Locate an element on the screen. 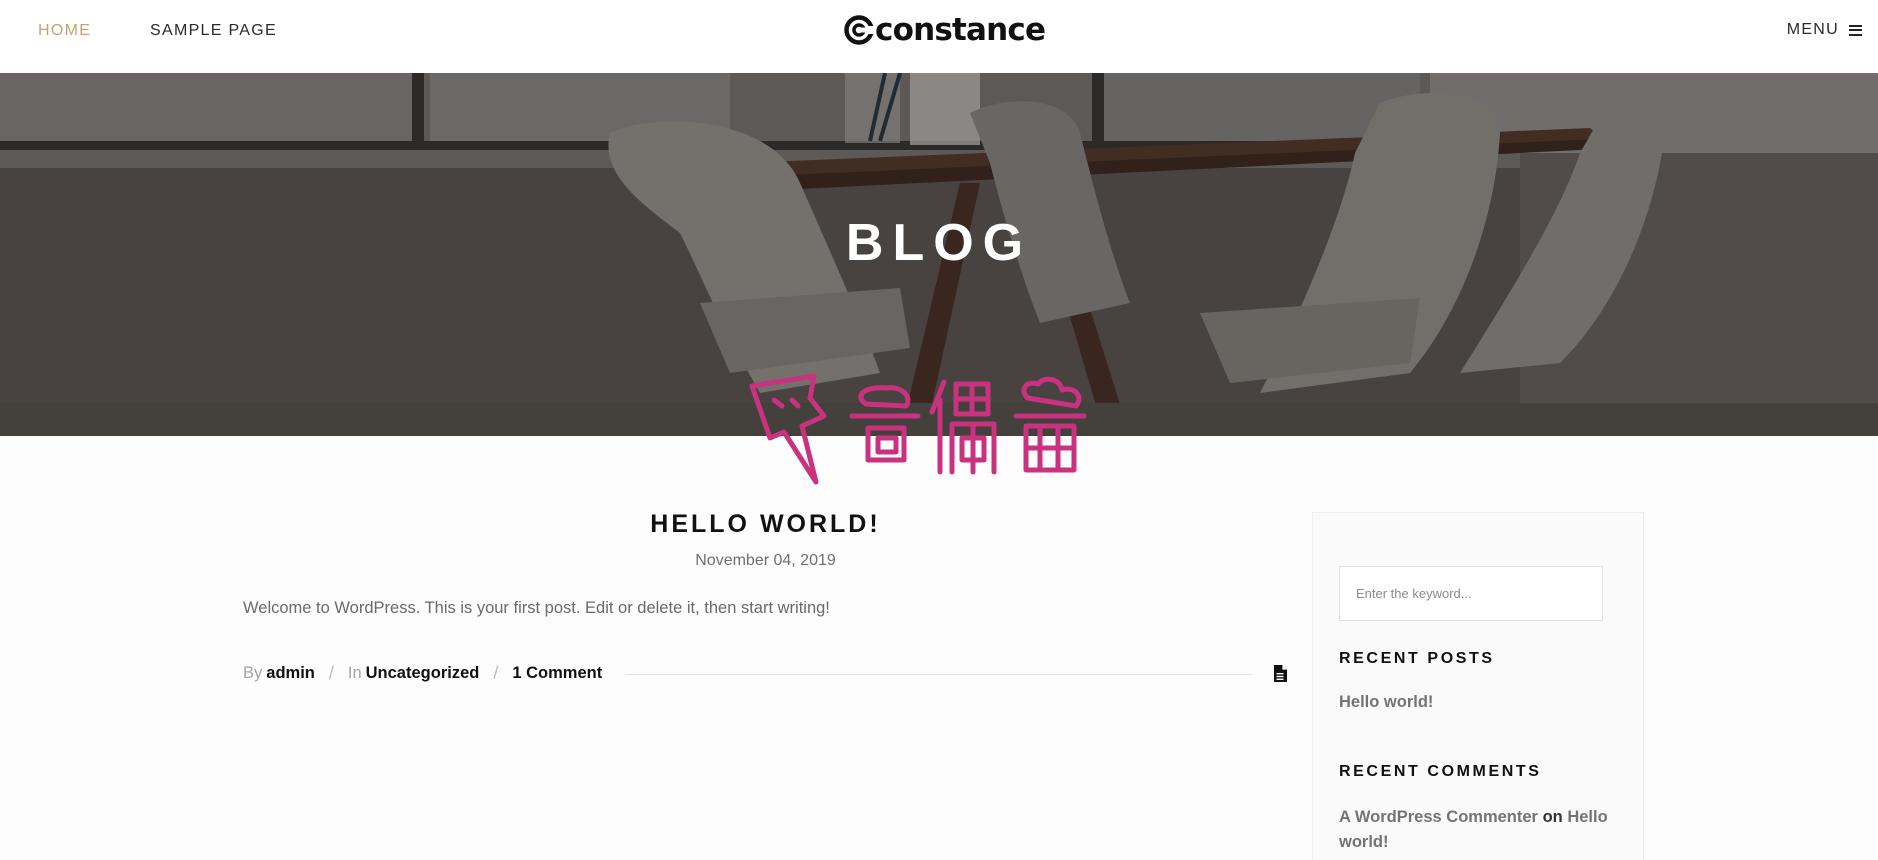  hero-title: BLOG is located at coordinates (939, 243).